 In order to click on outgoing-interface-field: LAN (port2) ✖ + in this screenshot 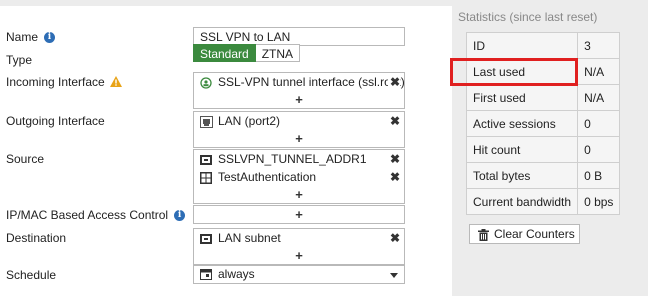, I will do `click(299, 129)`.